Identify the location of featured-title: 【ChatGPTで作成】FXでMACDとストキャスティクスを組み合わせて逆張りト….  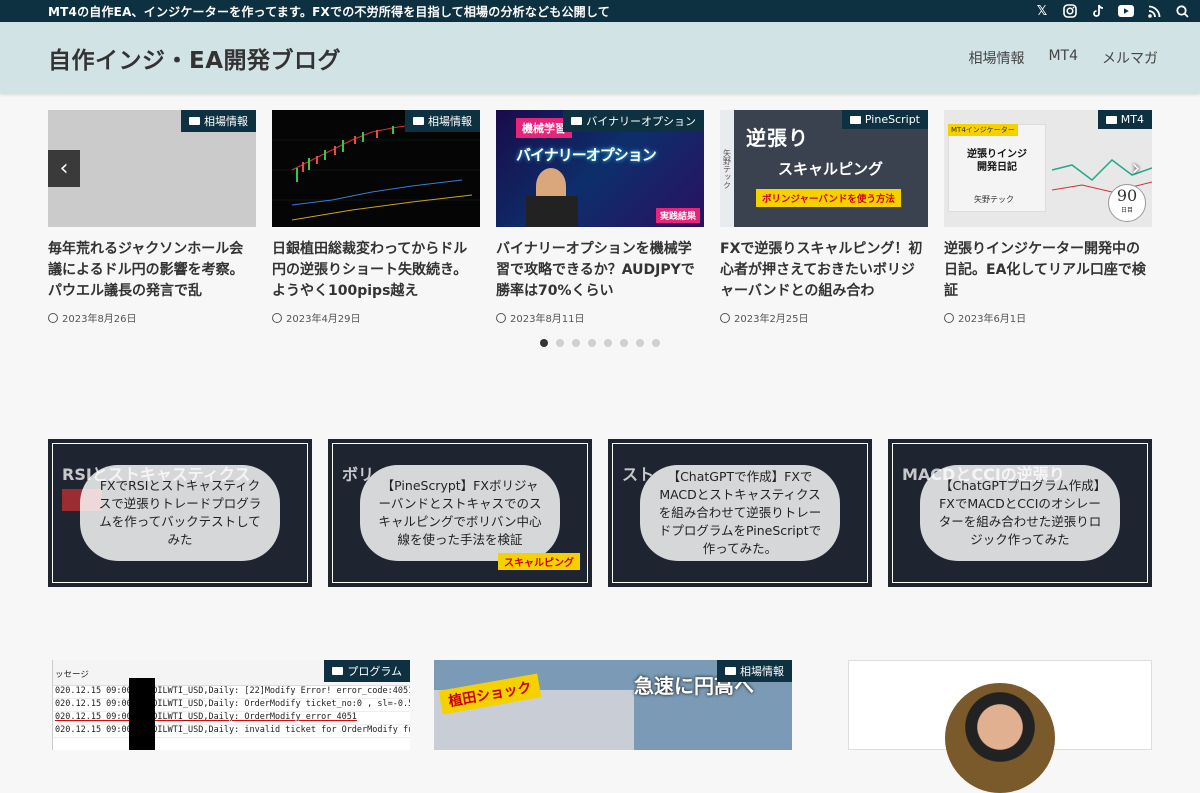
(740, 513).